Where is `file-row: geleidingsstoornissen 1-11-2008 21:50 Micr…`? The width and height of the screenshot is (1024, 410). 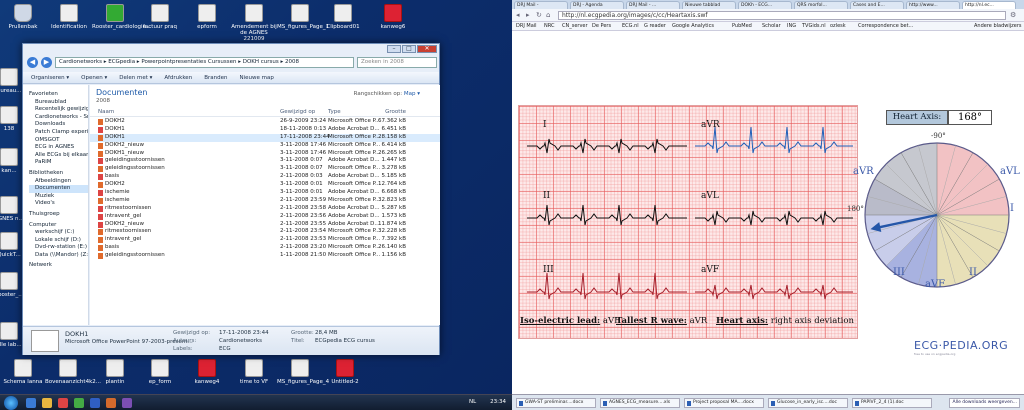 file-row: geleidingsstoornissen 1-11-2008 21:50 Micr… is located at coordinates (265, 256).